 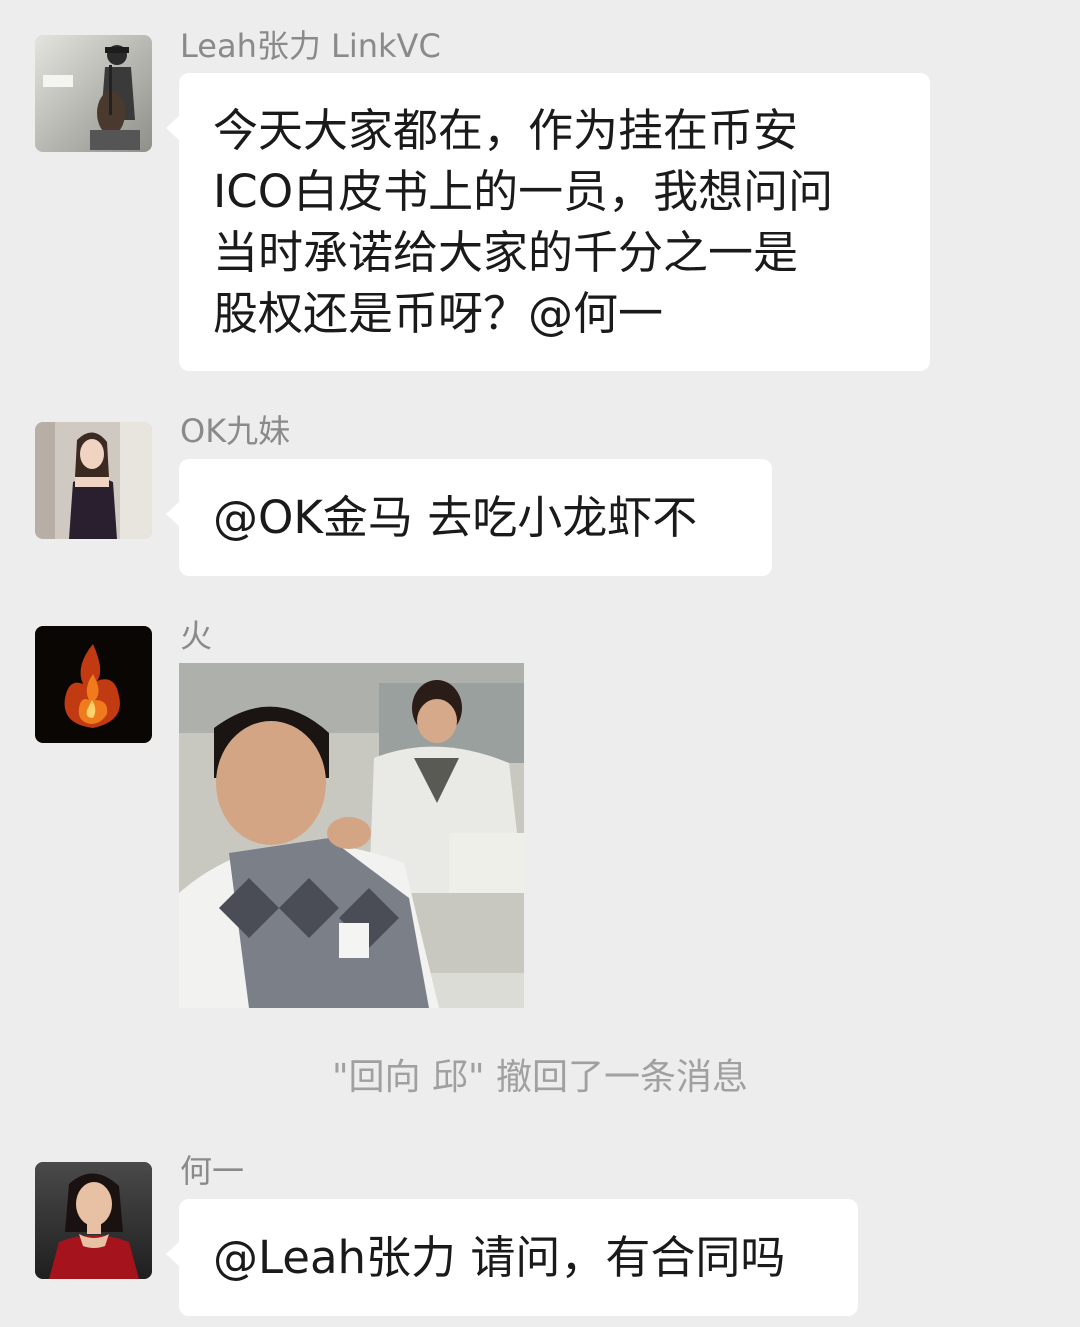 I want to click on cellist-photo-icon, so click(x=93, y=93).